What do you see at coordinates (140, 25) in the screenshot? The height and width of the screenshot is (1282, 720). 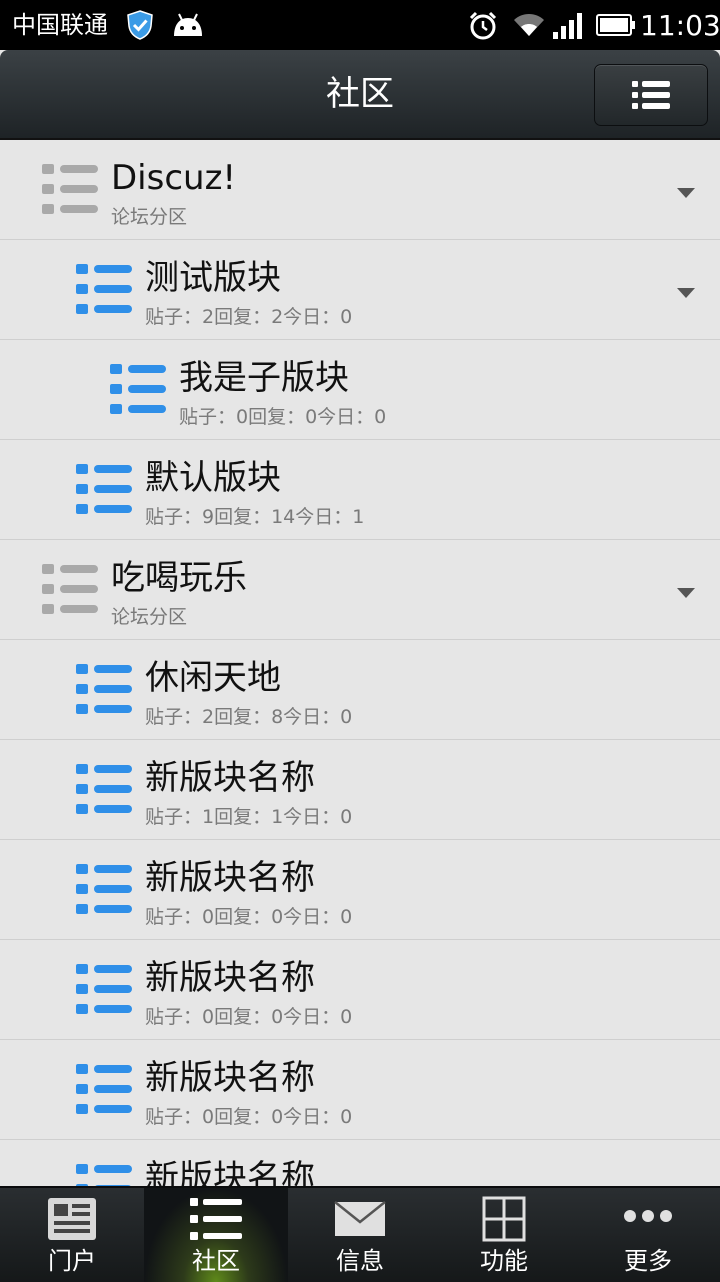 I see `shield-icon` at bounding box center [140, 25].